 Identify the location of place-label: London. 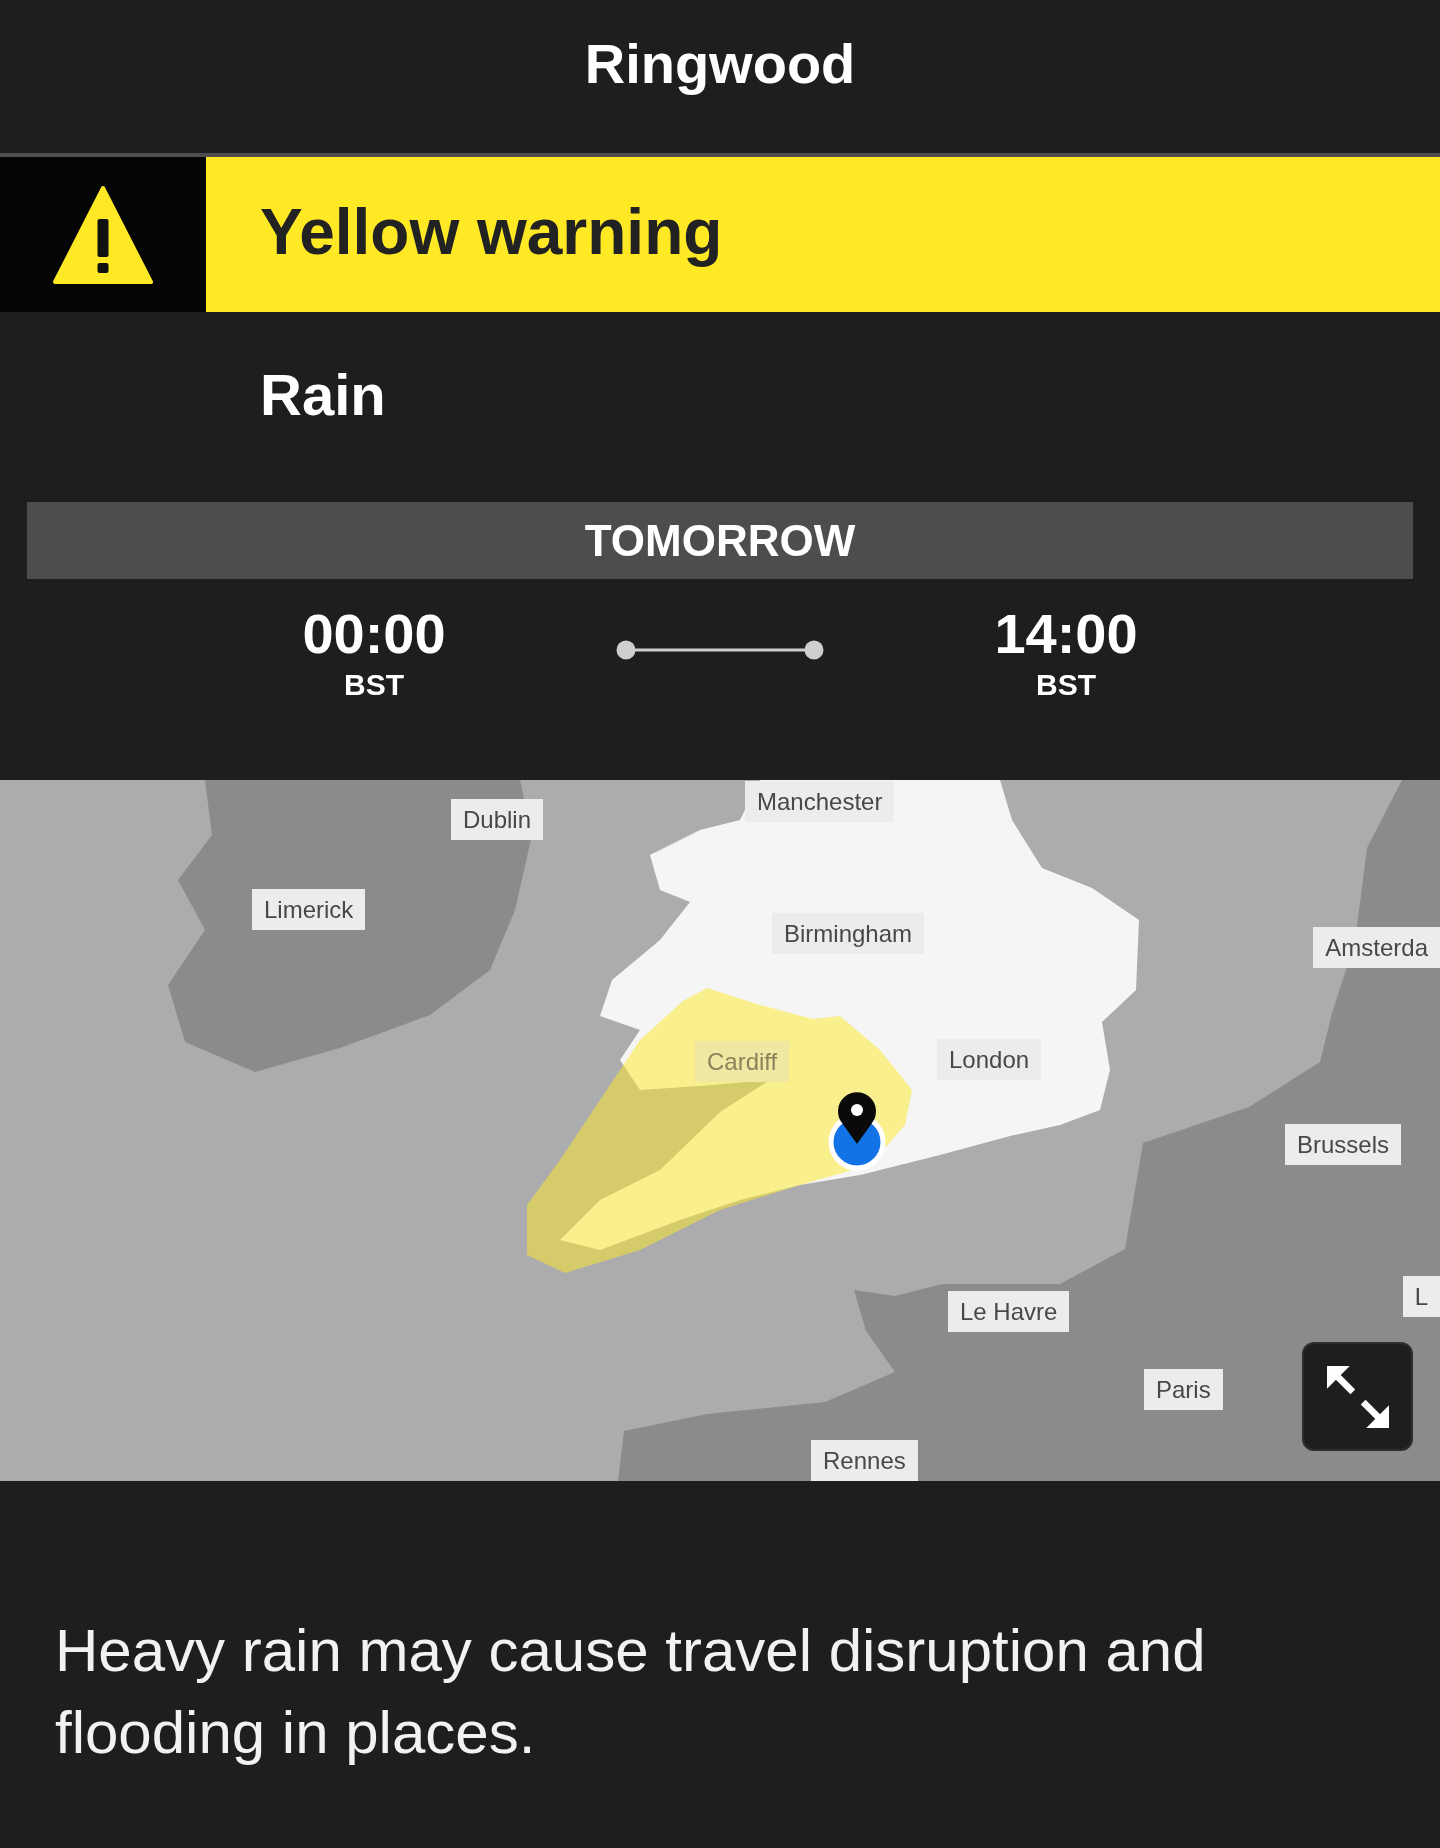
(989, 1059).